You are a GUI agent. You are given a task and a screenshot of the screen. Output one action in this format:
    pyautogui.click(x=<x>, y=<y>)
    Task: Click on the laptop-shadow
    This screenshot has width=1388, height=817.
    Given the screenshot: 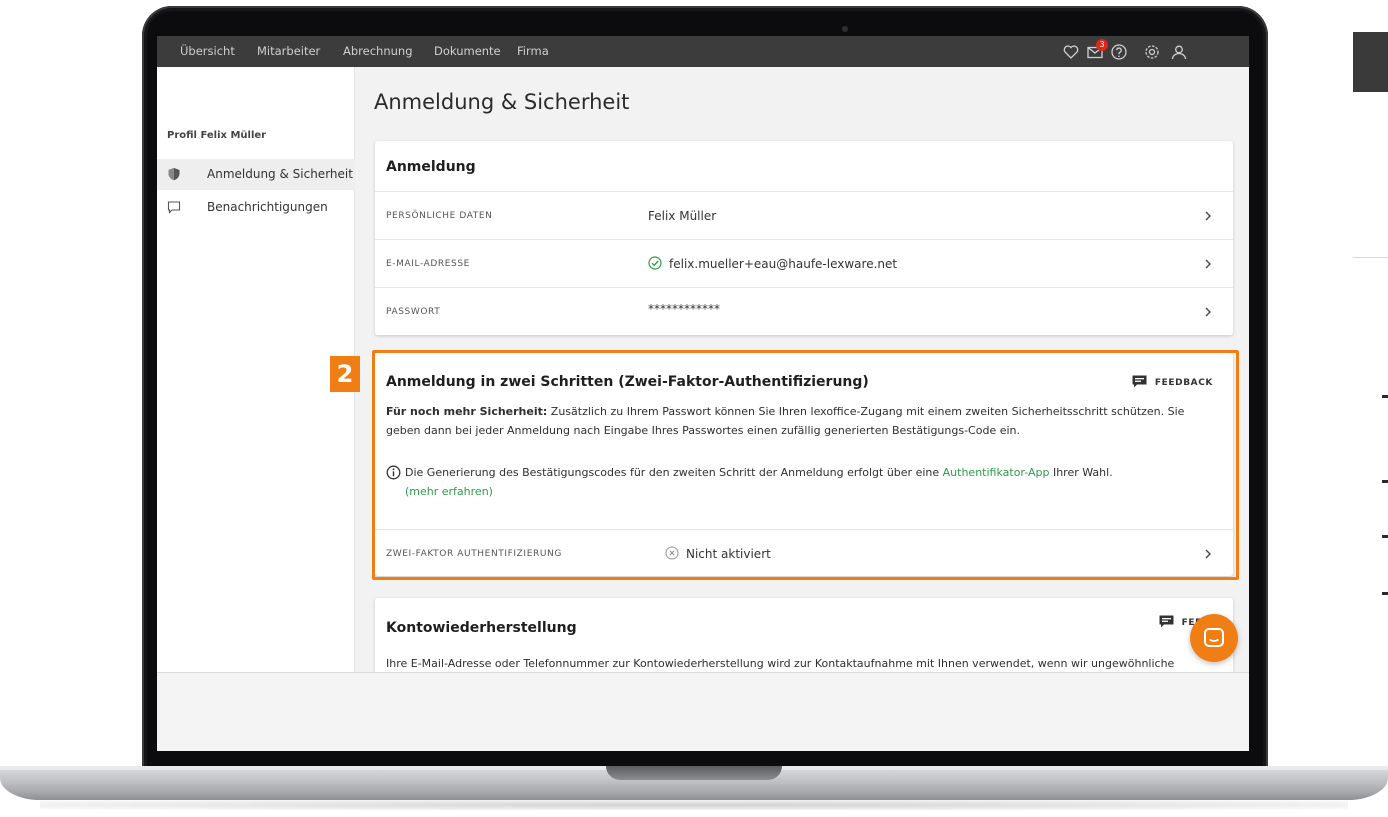 What is the action you would take?
    pyautogui.click(x=694, y=805)
    